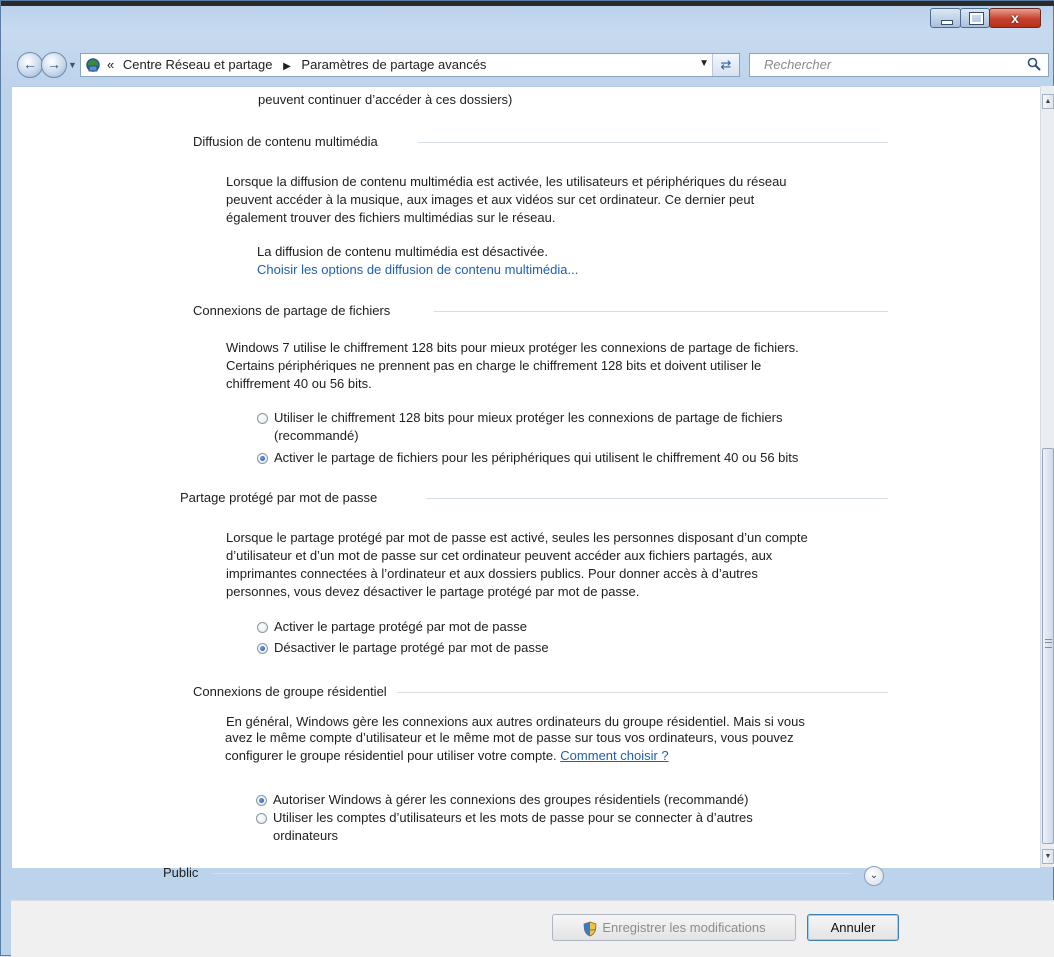 This screenshot has width=1054, height=957. What do you see at coordinates (262, 418) in the screenshot?
I see `radio-128bit-encryption` at bounding box center [262, 418].